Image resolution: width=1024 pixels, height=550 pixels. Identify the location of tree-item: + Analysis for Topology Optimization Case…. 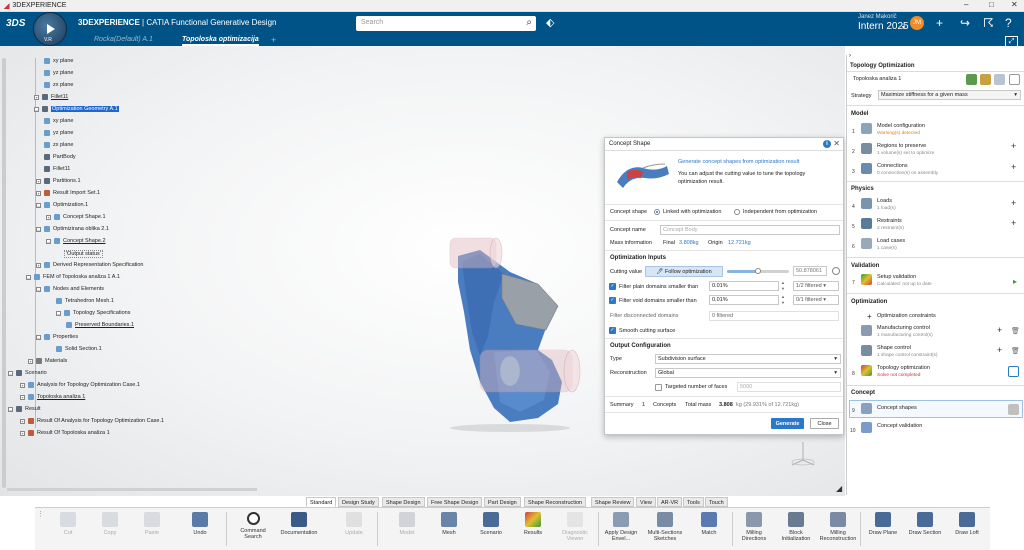
(80, 385).